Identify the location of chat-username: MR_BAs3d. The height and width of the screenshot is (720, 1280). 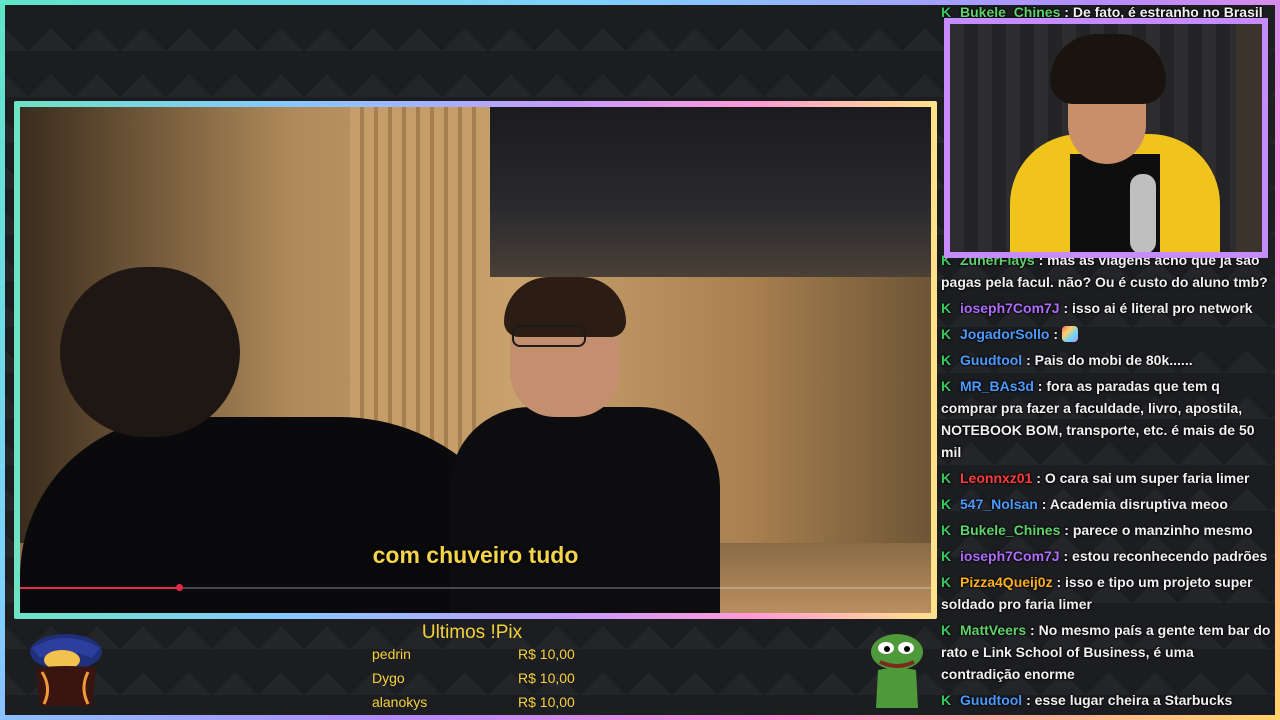
(997, 386).